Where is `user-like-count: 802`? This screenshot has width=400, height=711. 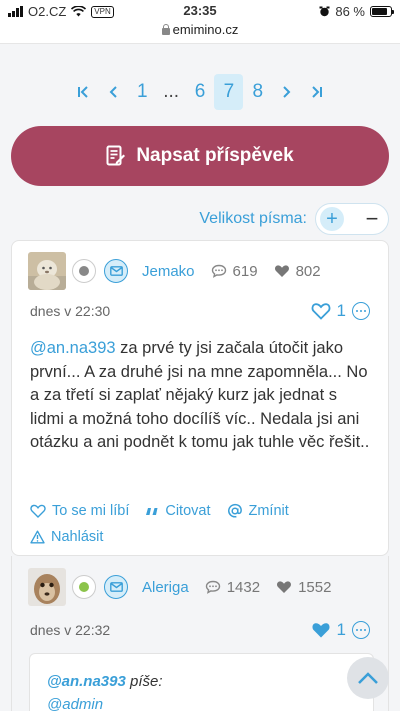 user-like-count: 802 is located at coordinates (297, 271).